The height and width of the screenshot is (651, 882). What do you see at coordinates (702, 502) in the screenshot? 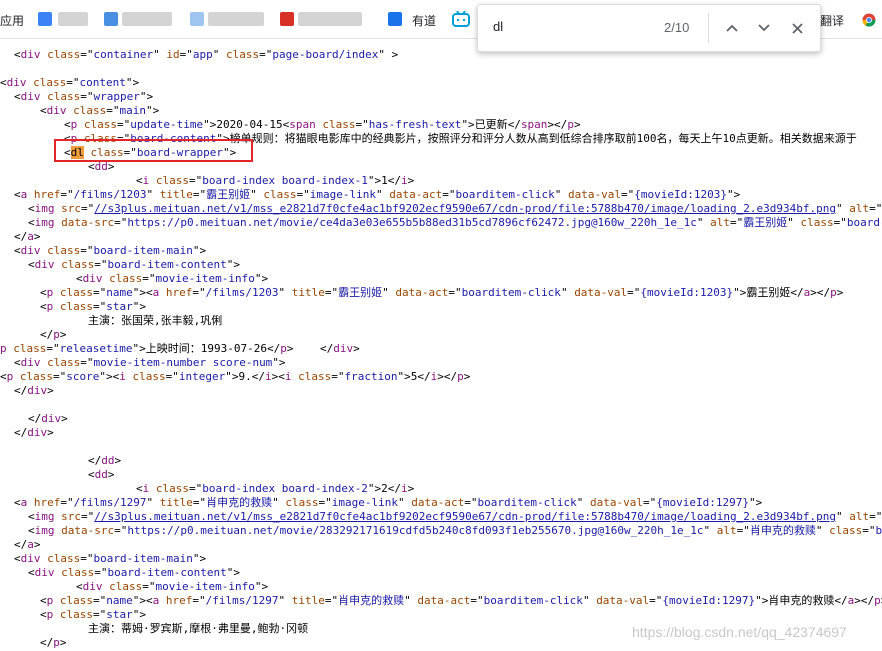
I see `source-token: {movieId:1297}` at bounding box center [702, 502].